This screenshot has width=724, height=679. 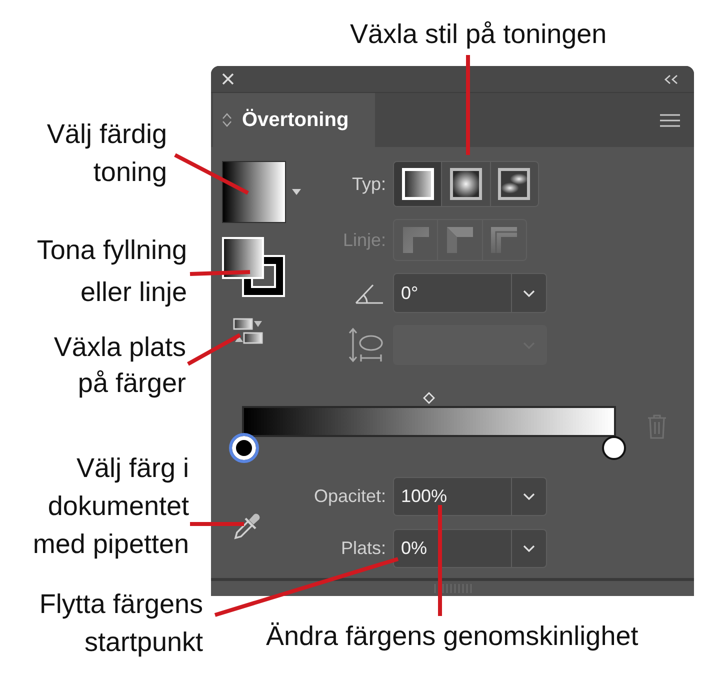 What do you see at coordinates (670, 120) in the screenshot?
I see `menu-icon` at bounding box center [670, 120].